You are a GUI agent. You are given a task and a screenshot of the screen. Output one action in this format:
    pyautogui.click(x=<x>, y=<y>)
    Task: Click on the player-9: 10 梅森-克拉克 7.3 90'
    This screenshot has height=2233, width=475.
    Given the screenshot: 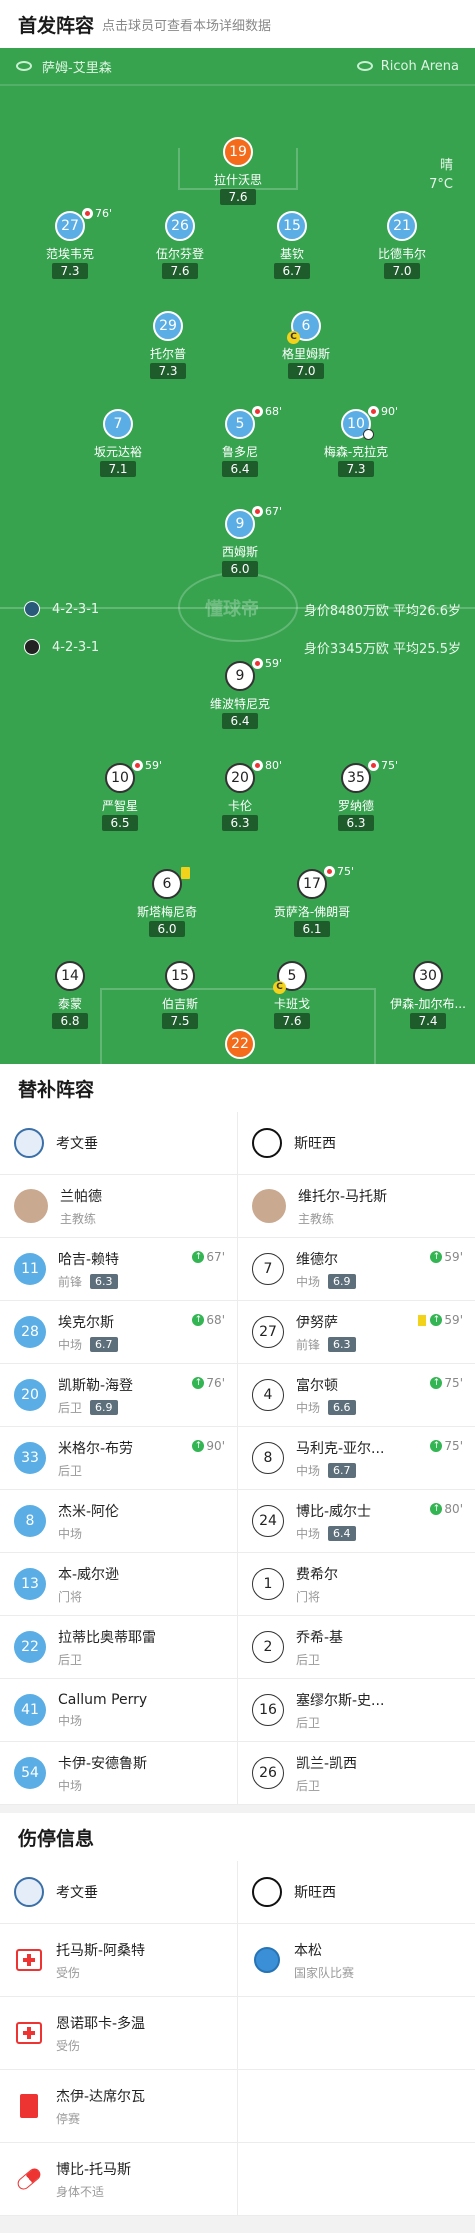 What is the action you would take?
    pyautogui.click(x=356, y=442)
    